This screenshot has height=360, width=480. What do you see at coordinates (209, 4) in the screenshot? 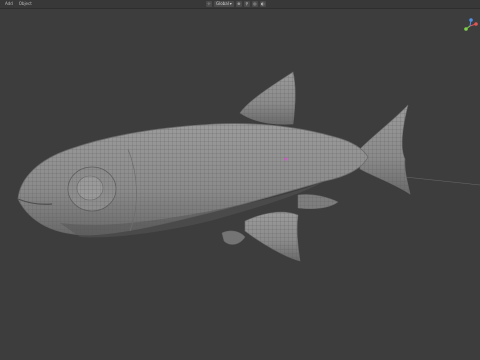
I see `transform-orientation-icon: ⊹` at bounding box center [209, 4].